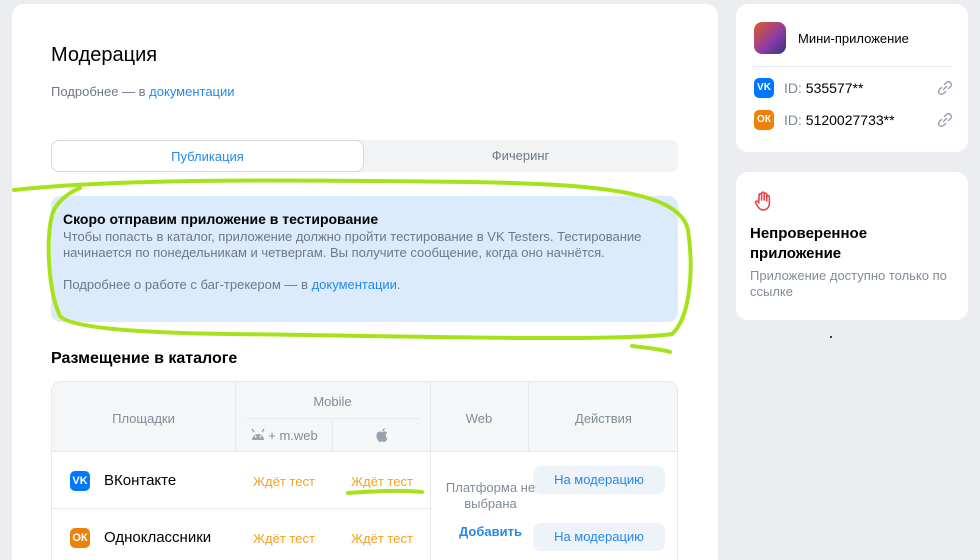 The image size is (980, 560). What do you see at coordinates (332, 401) in the screenshot?
I see `header-mobile: Mobile` at bounding box center [332, 401].